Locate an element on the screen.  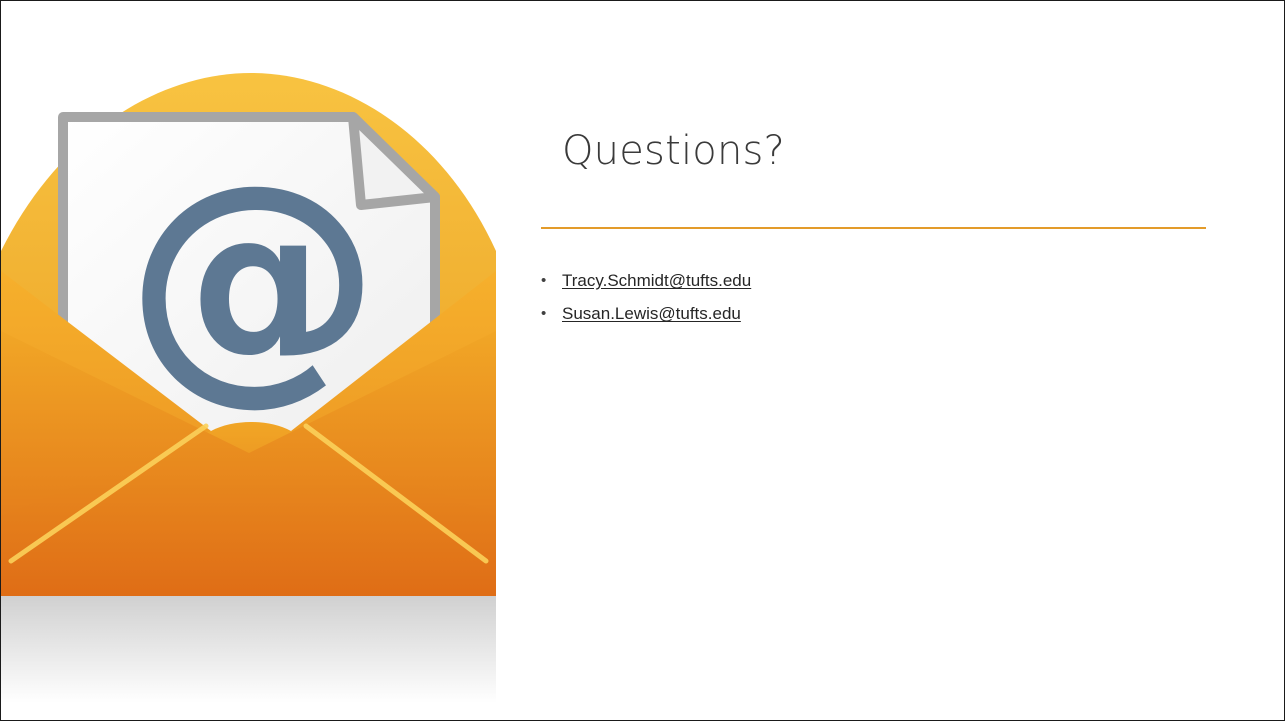
list-item: • Susan.Lewis@tufts.edu is located at coordinates (646, 316).